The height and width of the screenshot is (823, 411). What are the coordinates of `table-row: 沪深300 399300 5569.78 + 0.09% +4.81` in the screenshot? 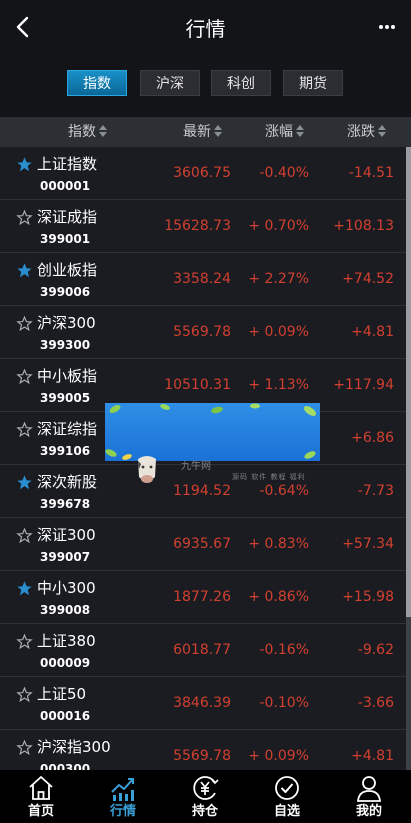 It's located at (203, 332).